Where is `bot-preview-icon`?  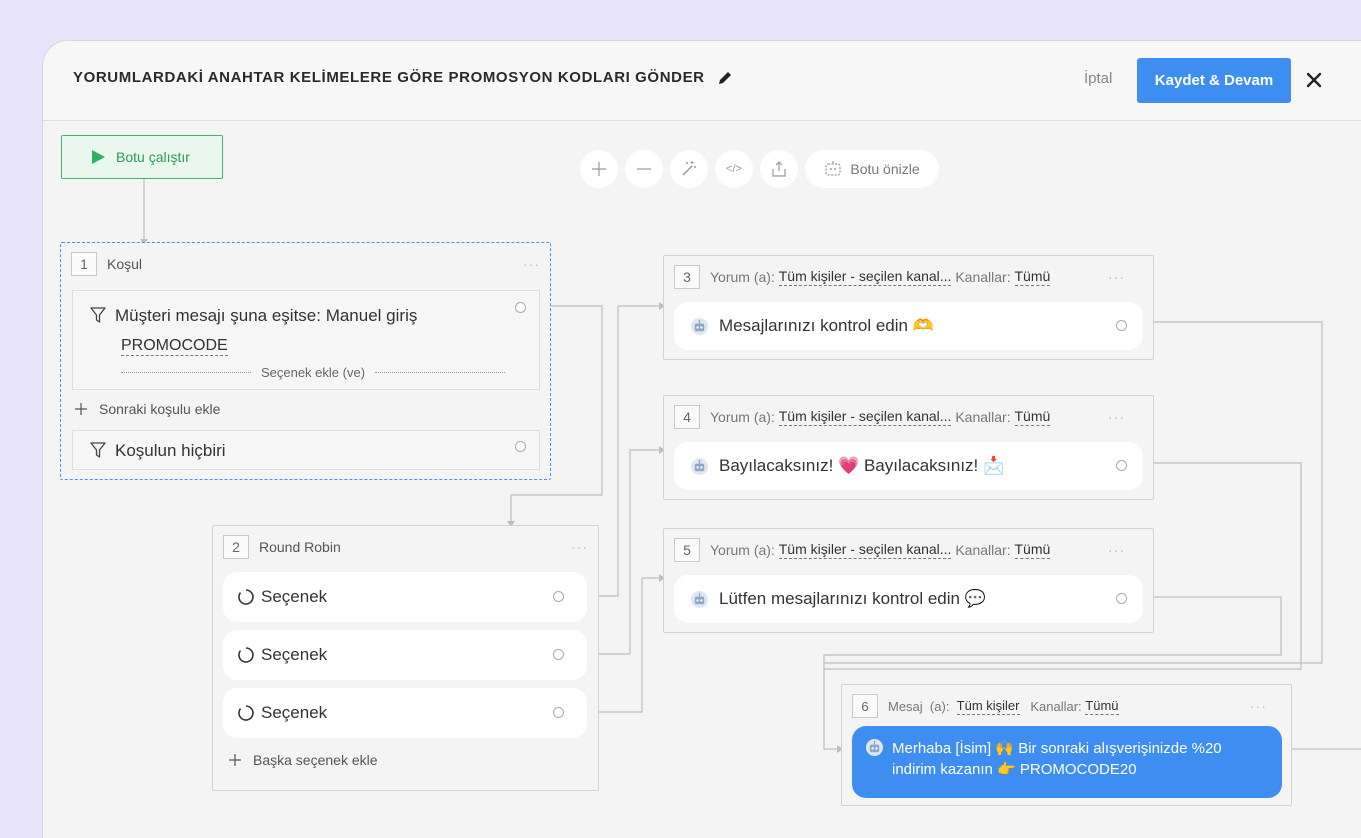 bot-preview-icon is located at coordinates (833, 168).